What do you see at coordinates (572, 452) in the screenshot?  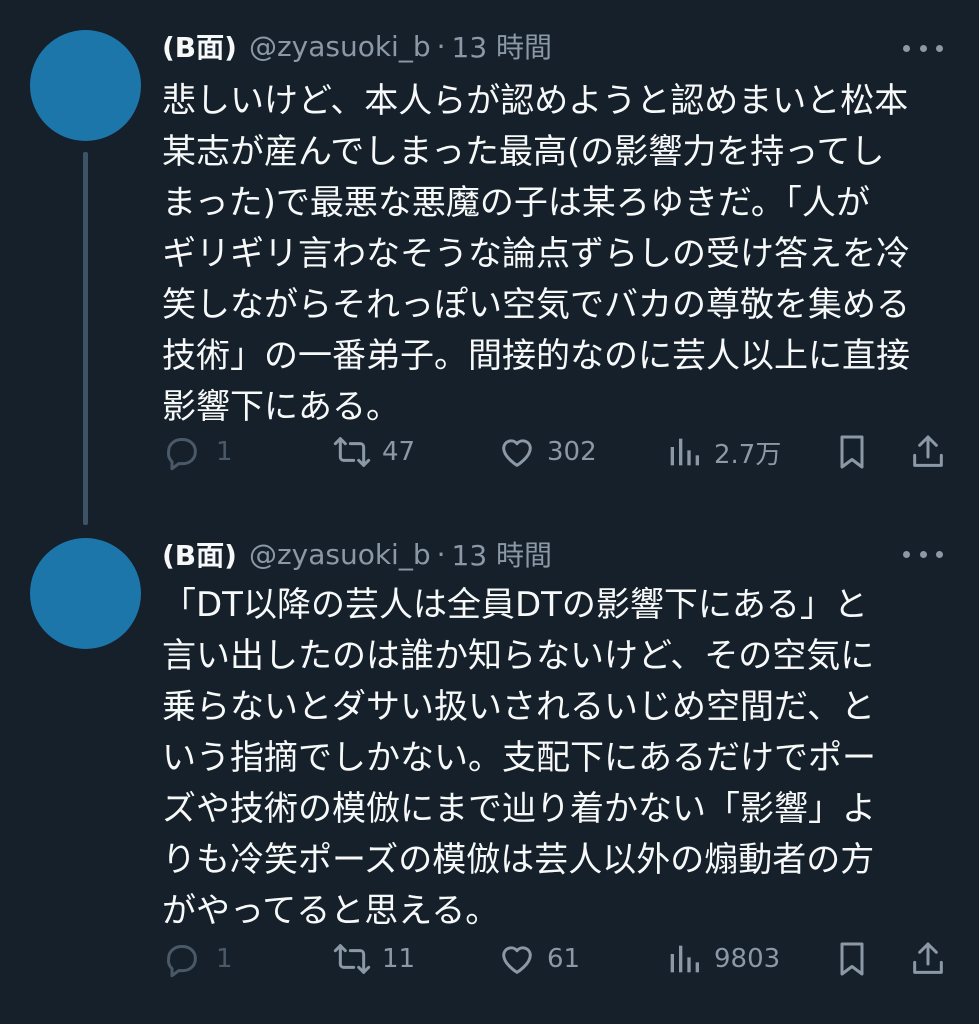 I see `like-count: 302` at bounding box center [572, 452].